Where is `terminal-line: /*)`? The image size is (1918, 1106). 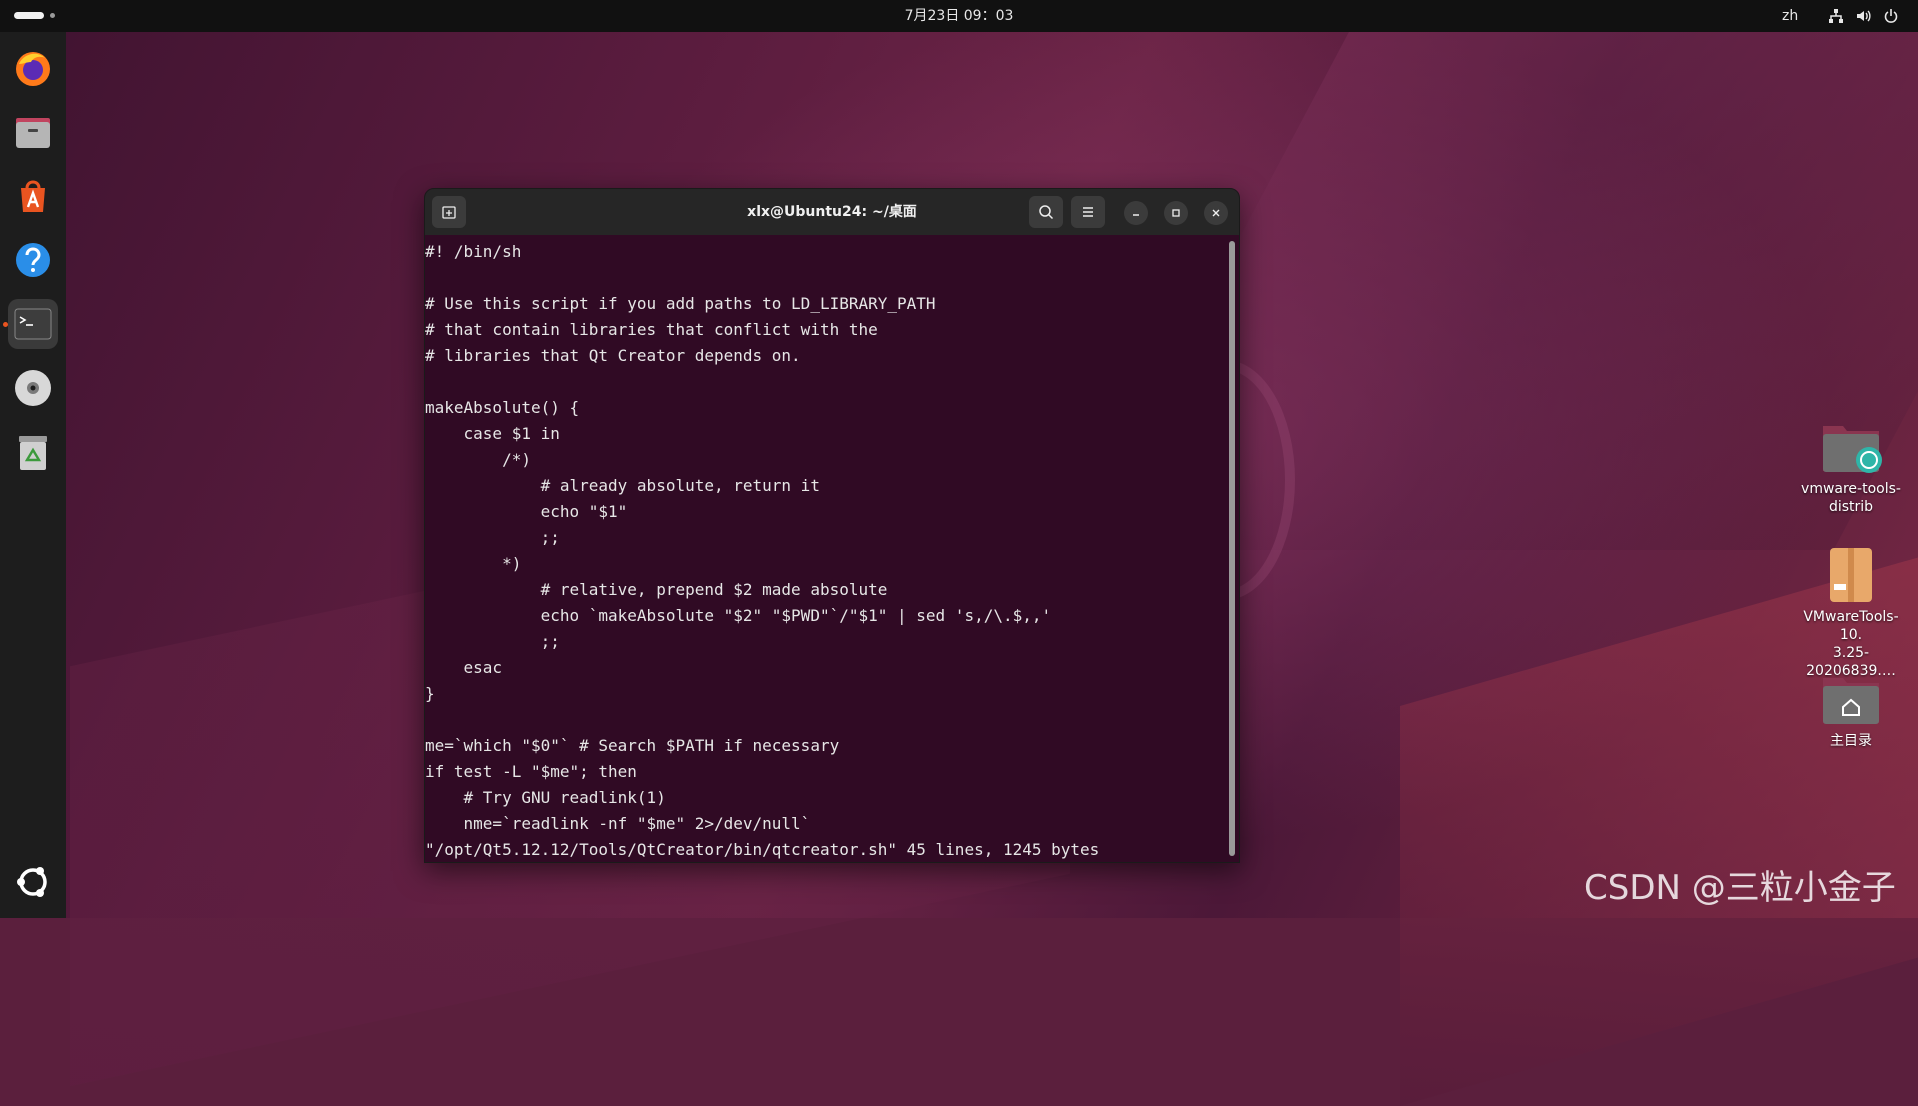
terminal-line: /*) is located at coordinates (478, 459).